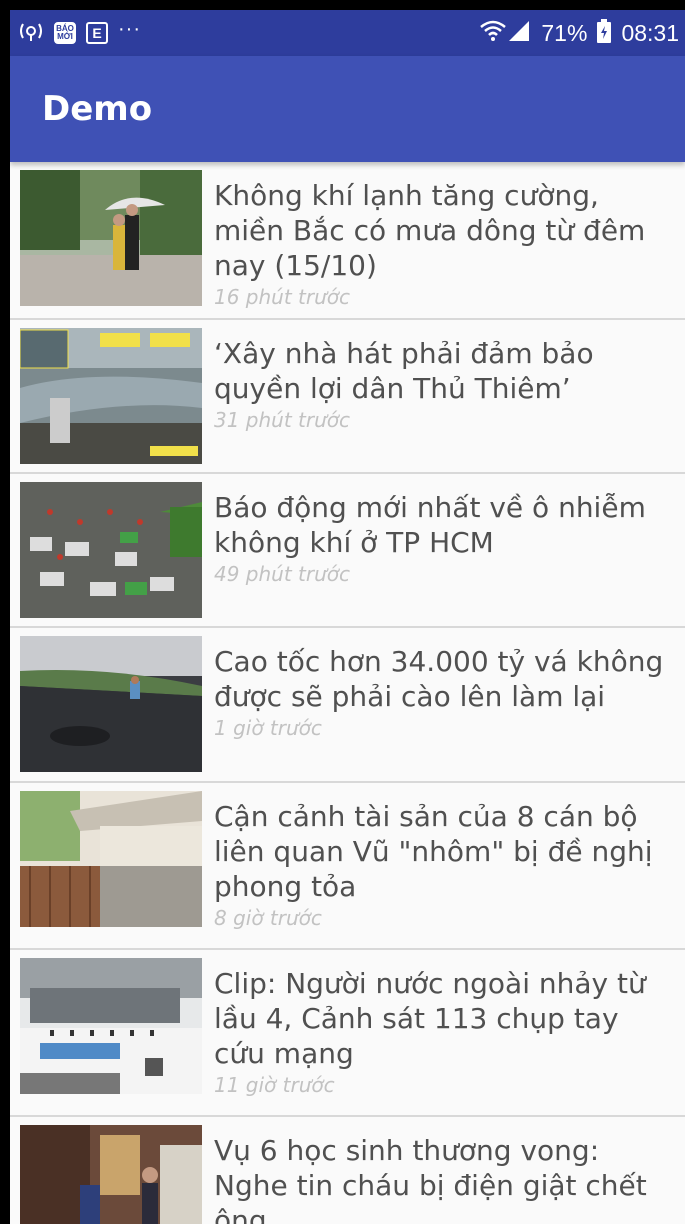 The image size is (685, 1224). Describe the element at coordinates (268, 728) in the screenshot. I see `news-time: 1 giờ trước` at that location.